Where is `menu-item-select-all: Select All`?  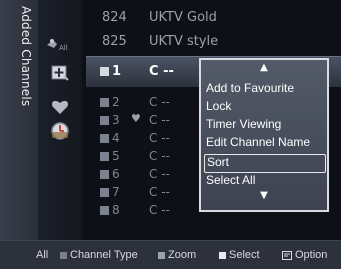 menu-item-select-all: Select All is located at coordinates (264, 180).